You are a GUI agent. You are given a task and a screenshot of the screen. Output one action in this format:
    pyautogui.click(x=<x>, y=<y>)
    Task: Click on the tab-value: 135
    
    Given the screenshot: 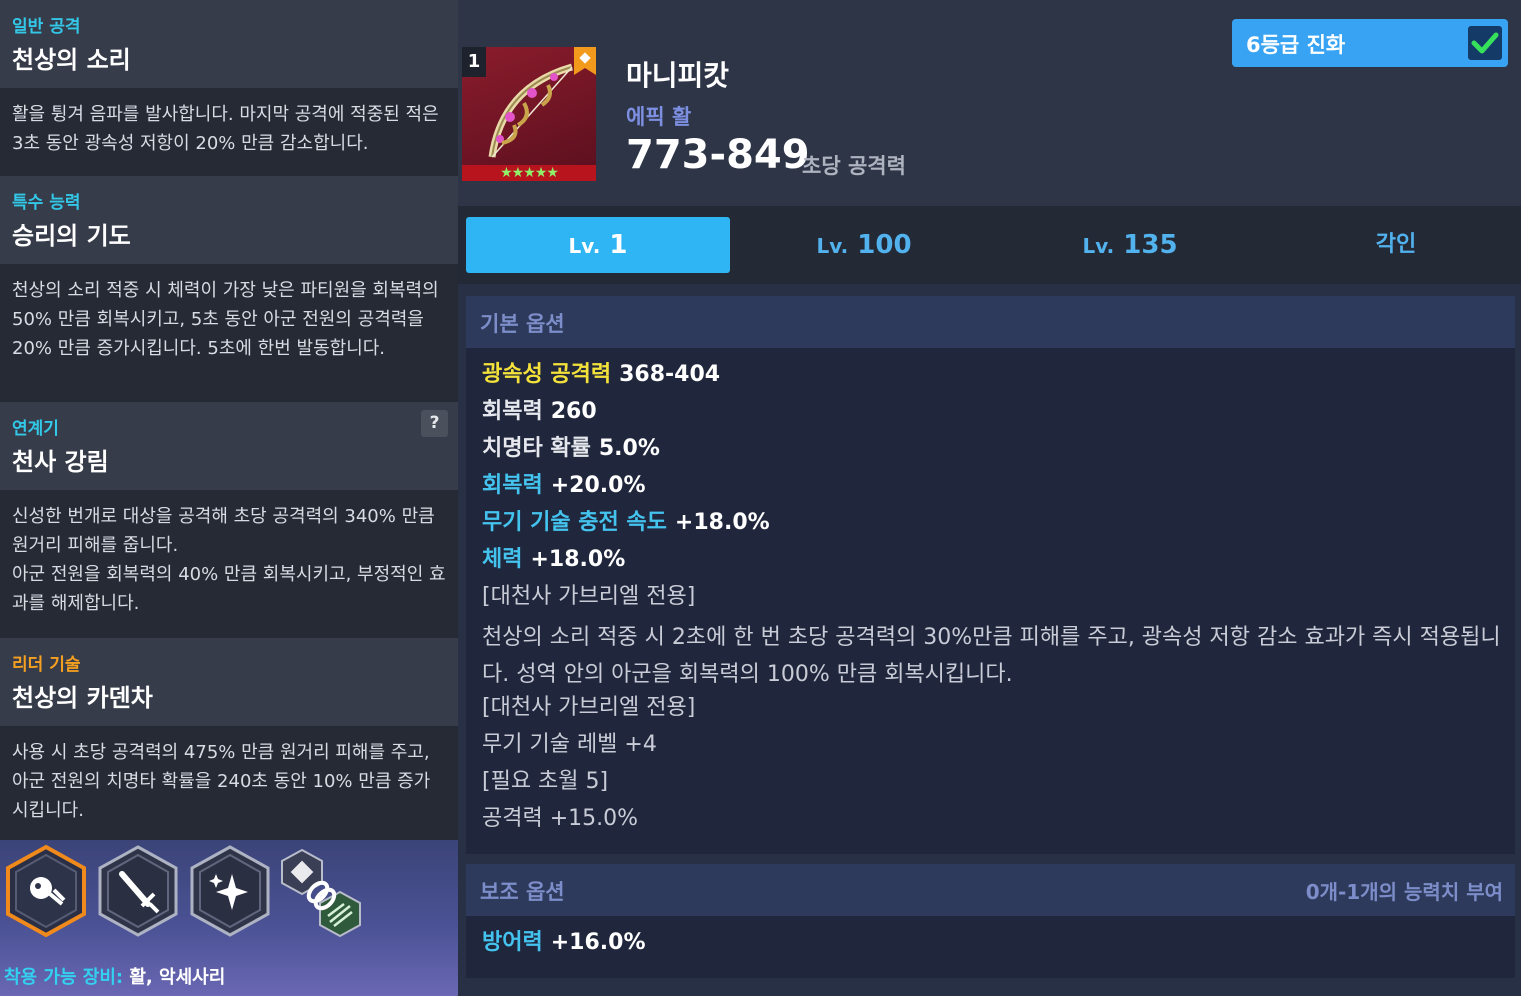 What is the action you would take?
    pyautogui.click(x=1150, y=245)
    